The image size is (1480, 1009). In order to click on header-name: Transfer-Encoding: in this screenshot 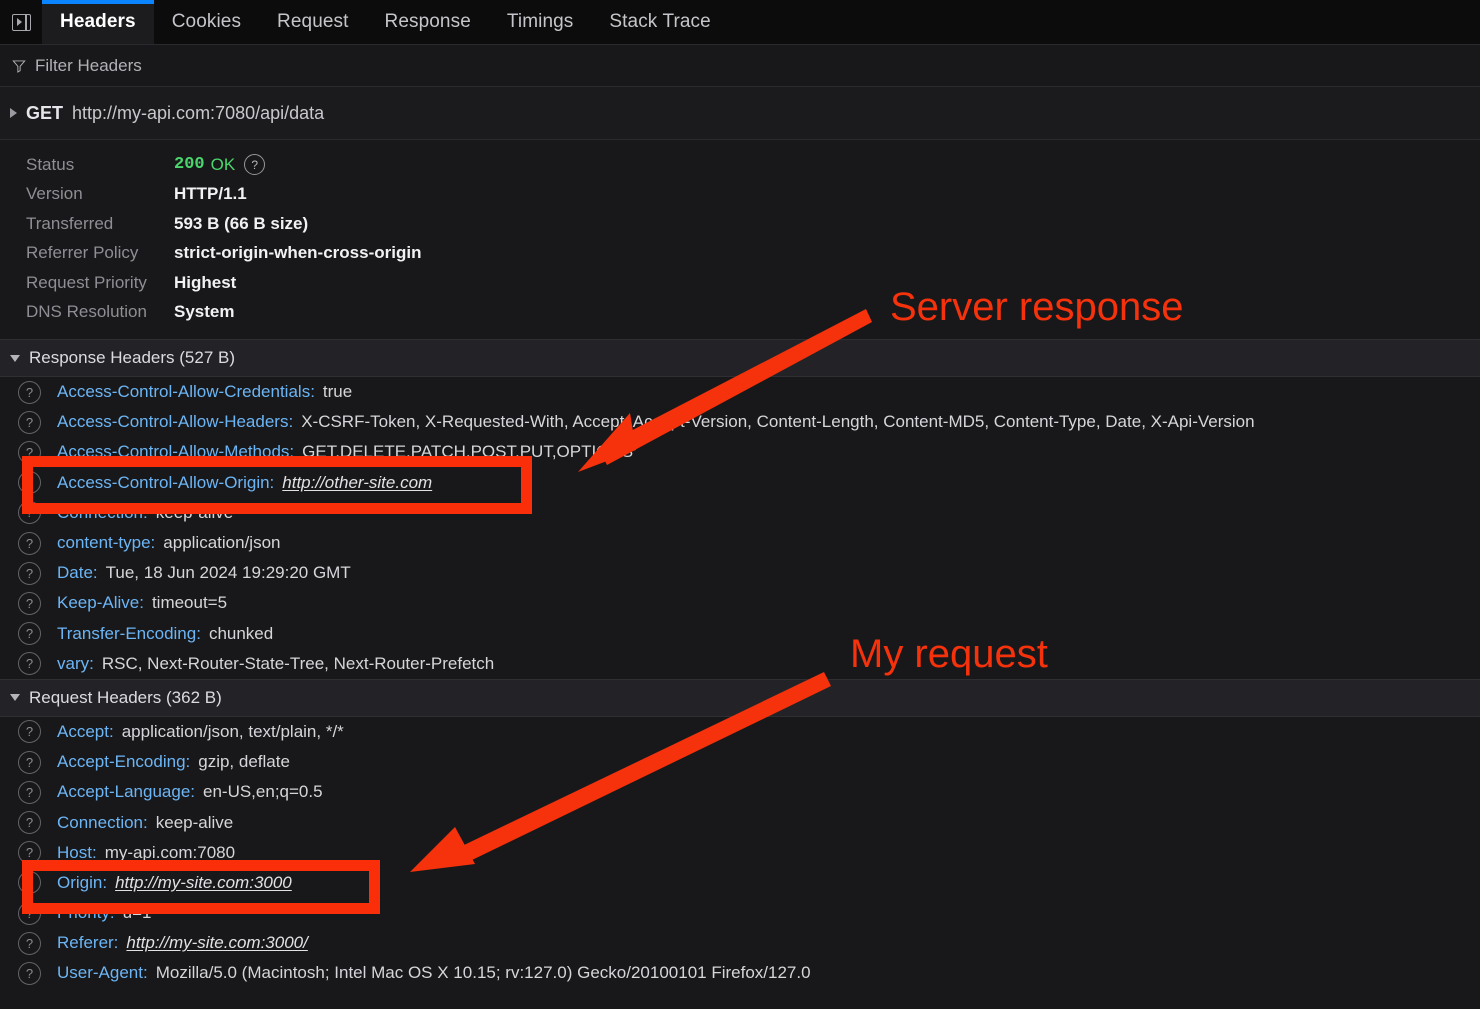, I will do `click(129, 633)`.